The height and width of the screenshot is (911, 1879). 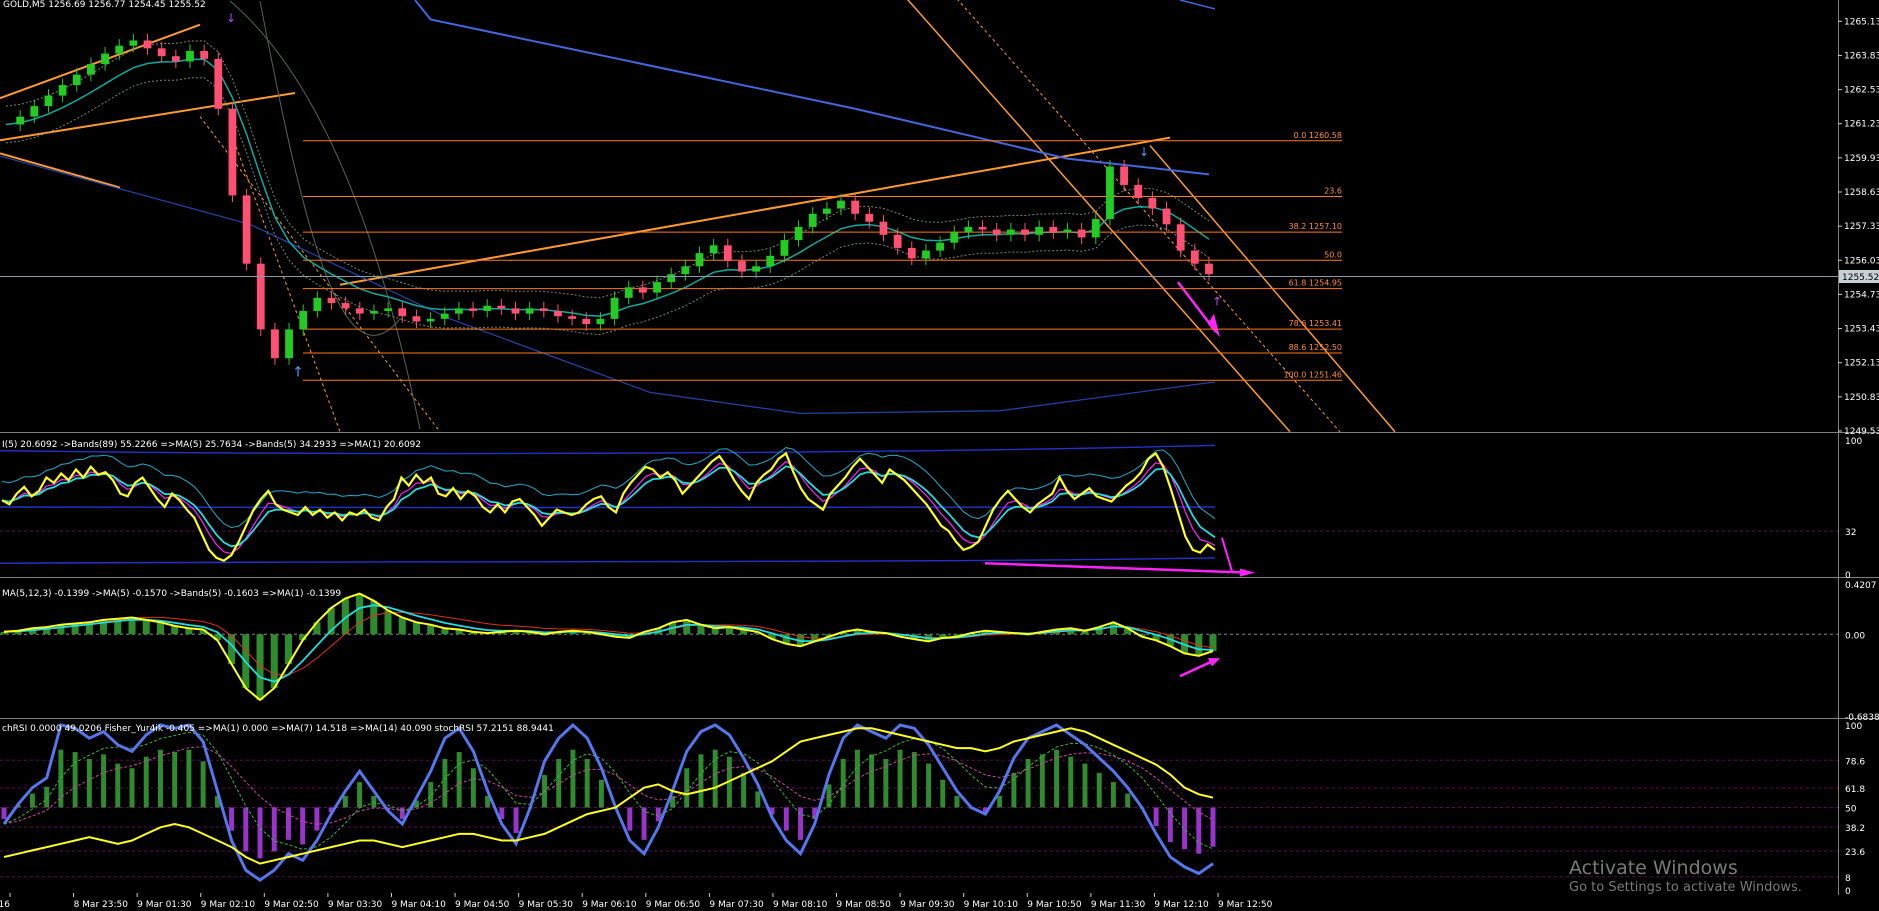 What do you see at coordinates (673, 905) in the screenshot?
I see `time-tick-label: 9 Mar 06:50` at bounding box center [673, 905].